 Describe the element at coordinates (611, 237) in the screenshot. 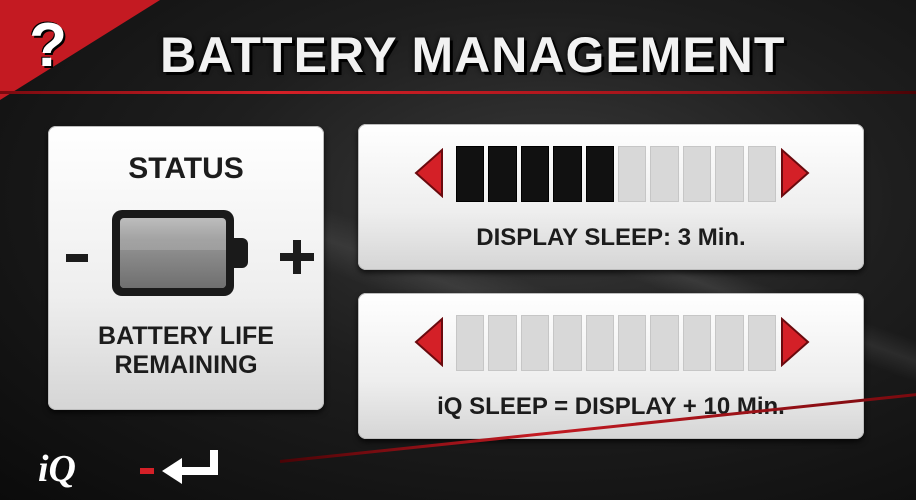

I see `display-sleep-label: DISPLAY SLEEP: 3 Min.` at that location.